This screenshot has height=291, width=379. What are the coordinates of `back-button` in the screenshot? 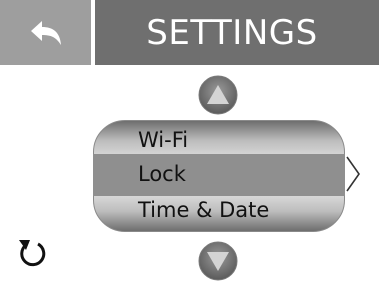 It's located at (45, 32).